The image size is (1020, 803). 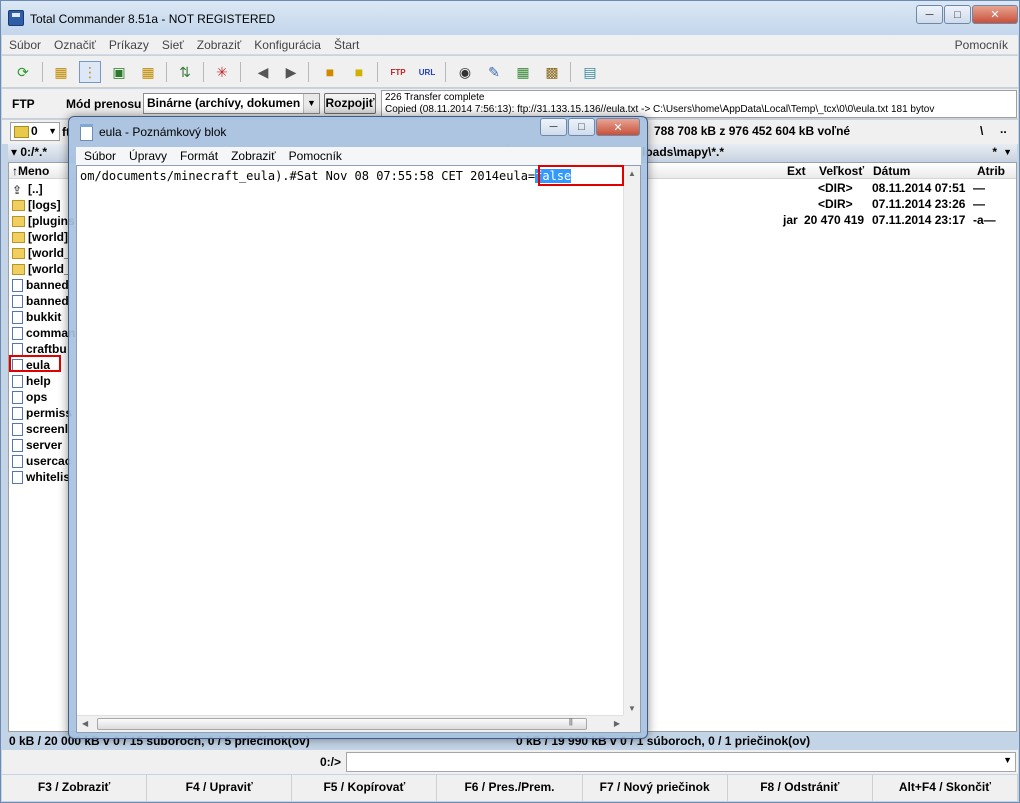 What do you see at coordinates (632, 173) in the screenshot?
I see `scroll-up-arrow-icon: ▲` at bounding box center [632, 173].